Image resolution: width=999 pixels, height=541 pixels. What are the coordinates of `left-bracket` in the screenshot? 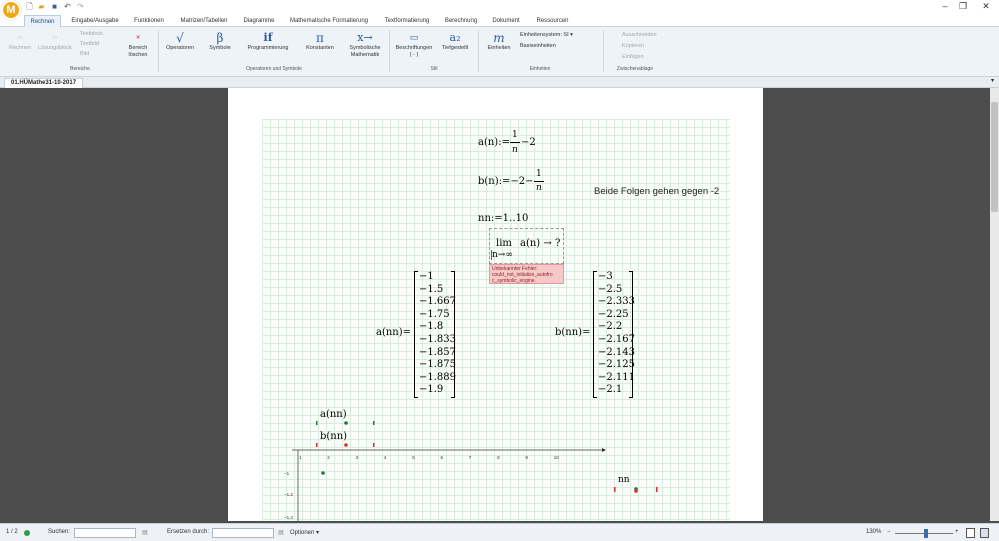 It's located at (595, 334).